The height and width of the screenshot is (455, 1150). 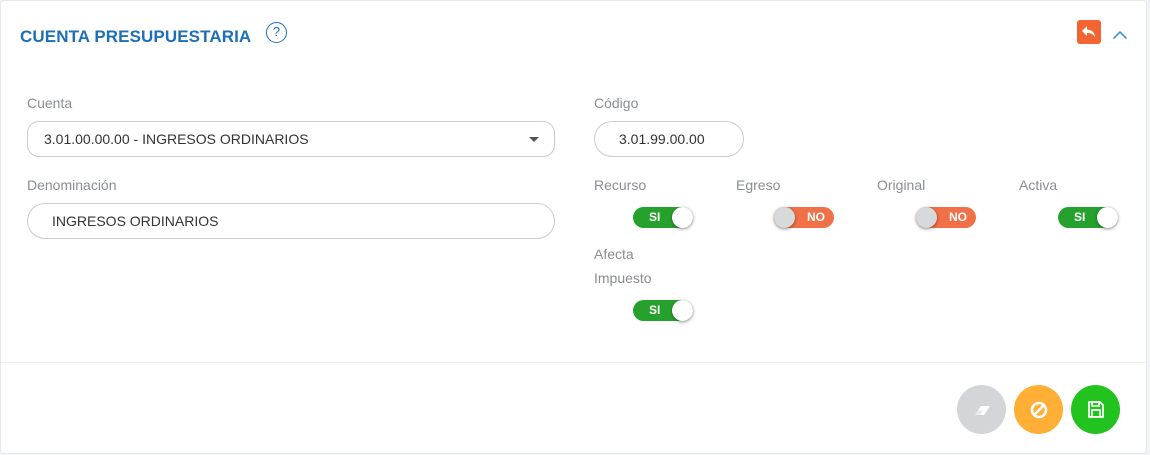 What do you see at coordinates (816, 217) in the screenshot?
I see `egreso-toggle-text: NO` at bounding box center [816, 217].